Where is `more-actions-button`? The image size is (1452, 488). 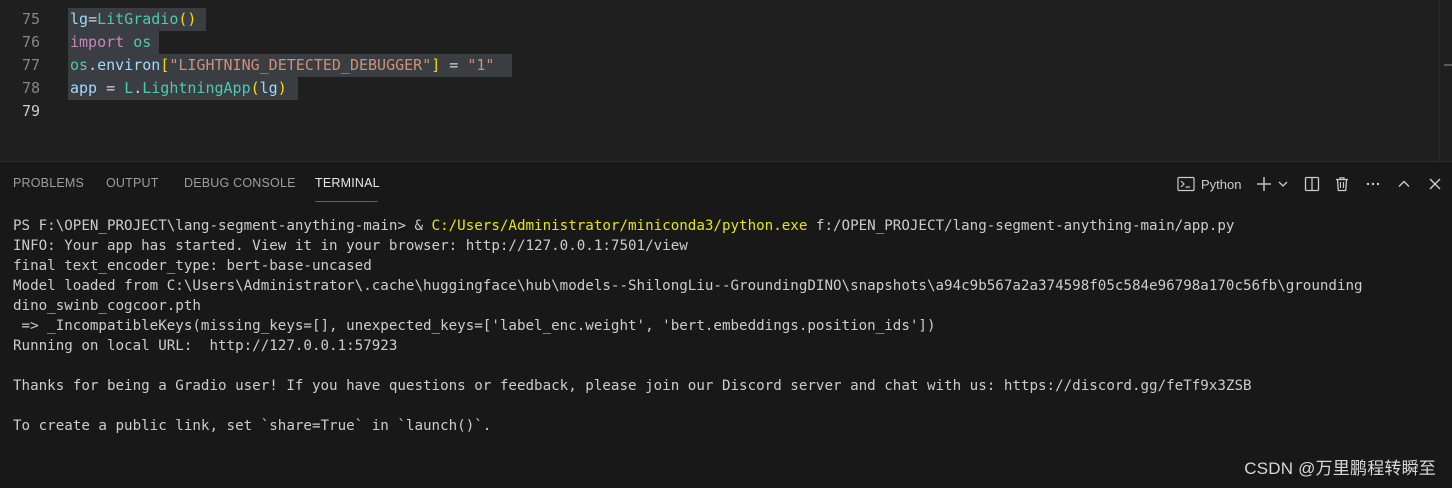 more-actions-button is located at coordinates (1373, 184).